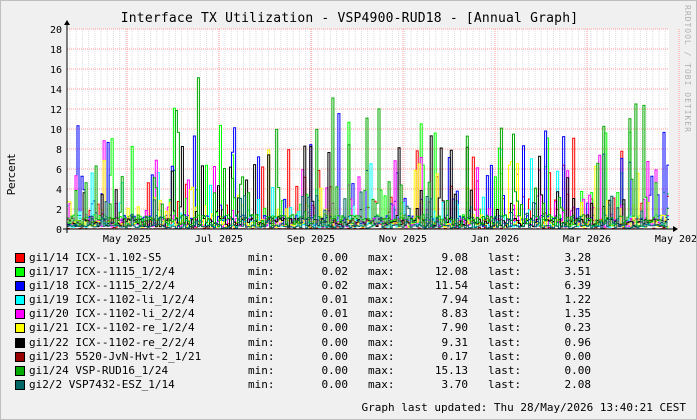 Image resolution: width=697 pixels, height=420 pixels. What do you see at coordinates (335, 286) in the screenshot?
I see `legend-min-value: 0.02` at bounding box center [335, 286].